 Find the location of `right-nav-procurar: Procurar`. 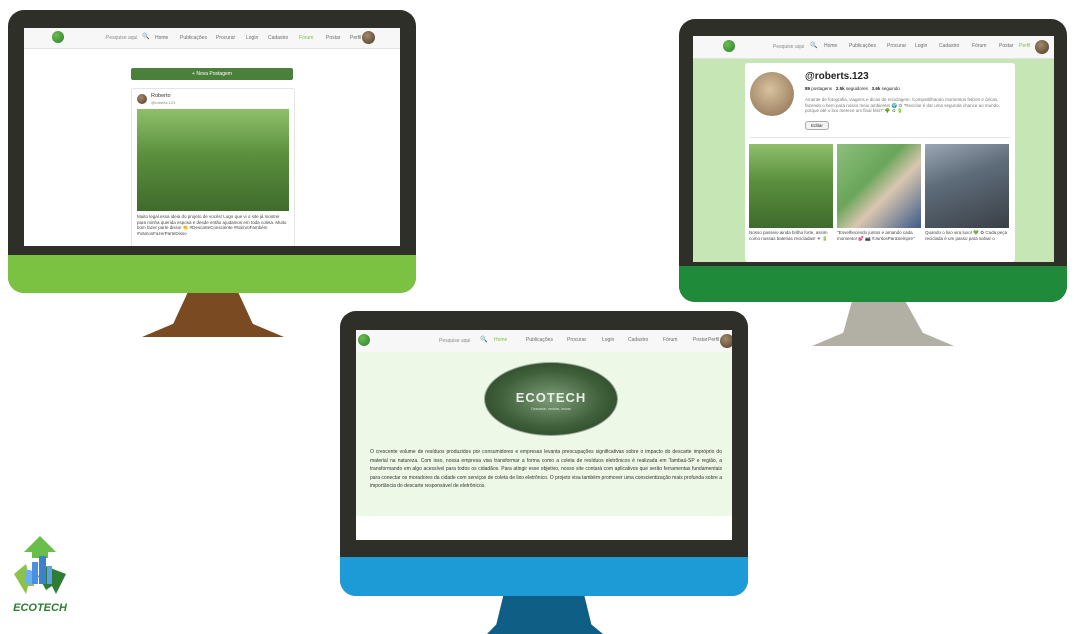

right-nav-procurar: Procurar is located at coordinates (896, 46).